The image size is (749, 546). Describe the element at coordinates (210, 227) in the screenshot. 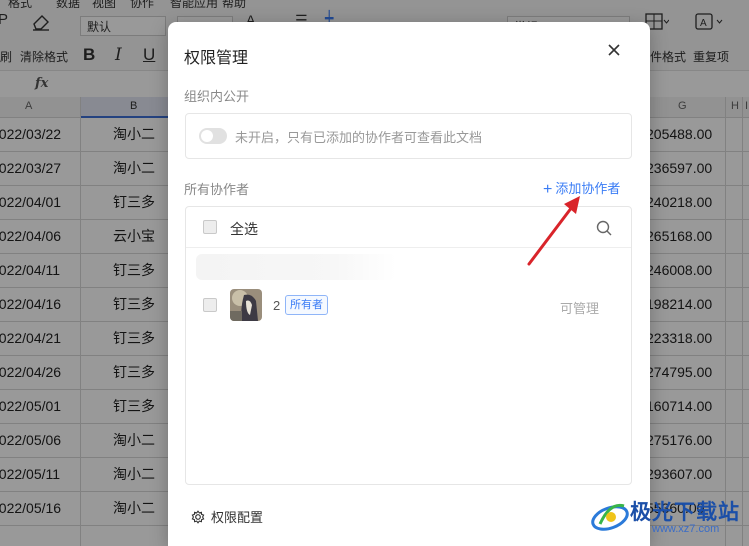

I see `select-all-checkbox` at that location.